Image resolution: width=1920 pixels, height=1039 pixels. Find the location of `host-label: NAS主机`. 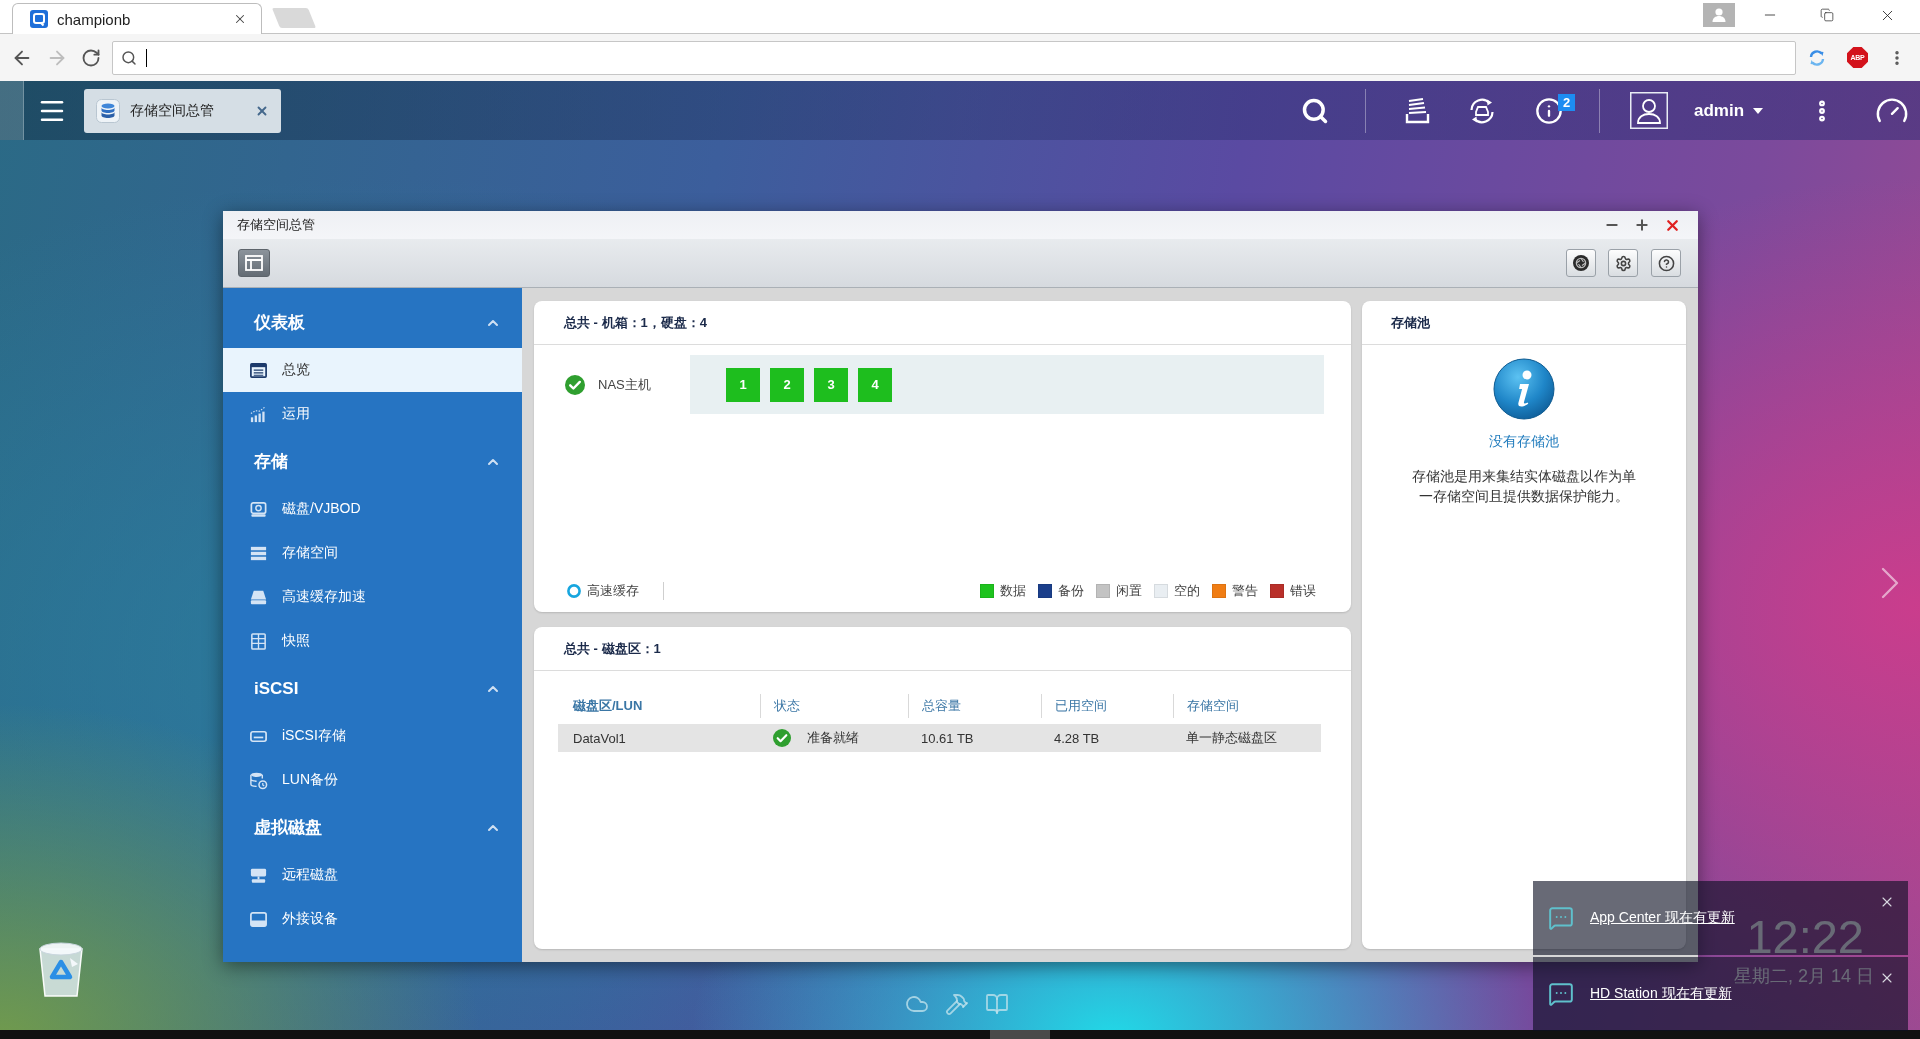

host-label: NAS主机 is located at coordinates (625, 384).